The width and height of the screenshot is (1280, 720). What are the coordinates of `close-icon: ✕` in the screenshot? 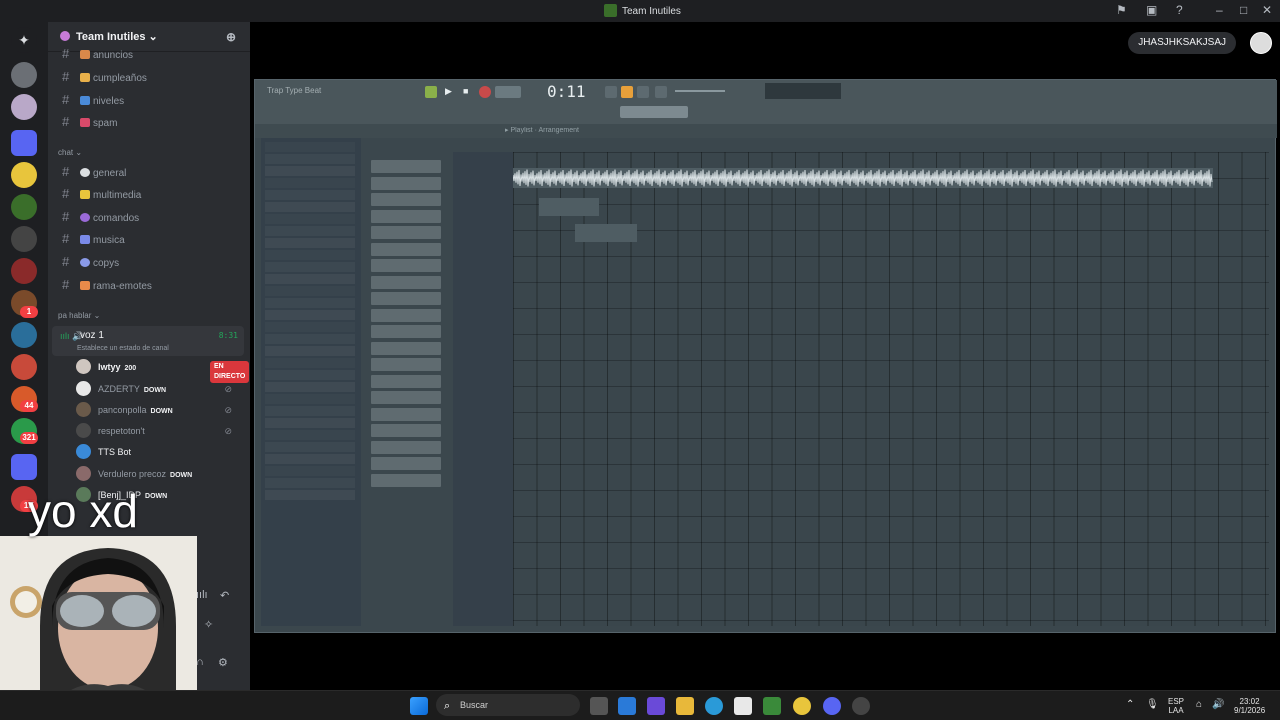 It's located at (1267, 10).